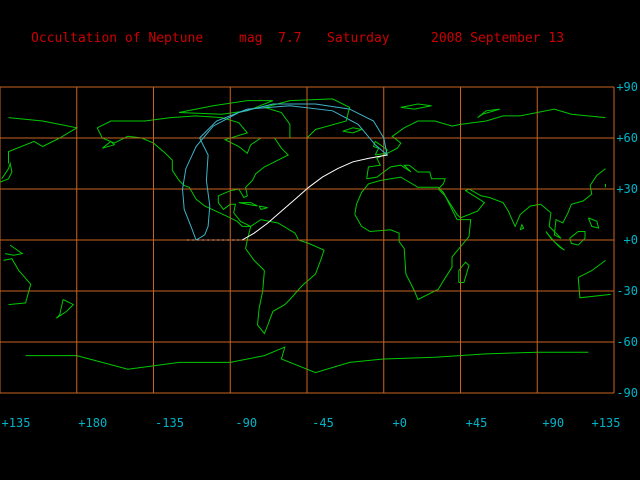  What do you see at coordinates (93, 423) in the screenshot?
I see `longitude-label: +180` at bounding box center [93, 423].